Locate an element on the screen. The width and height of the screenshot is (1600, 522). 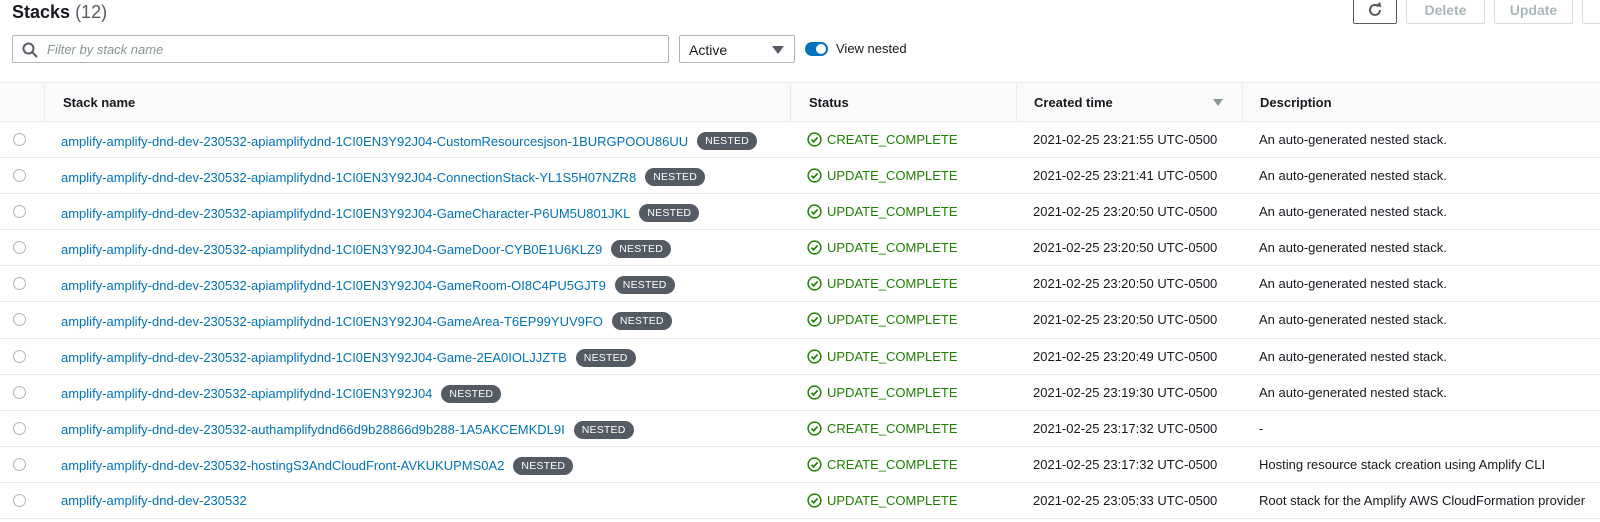
column-header-status: Status is located at coordinates (903, 102).